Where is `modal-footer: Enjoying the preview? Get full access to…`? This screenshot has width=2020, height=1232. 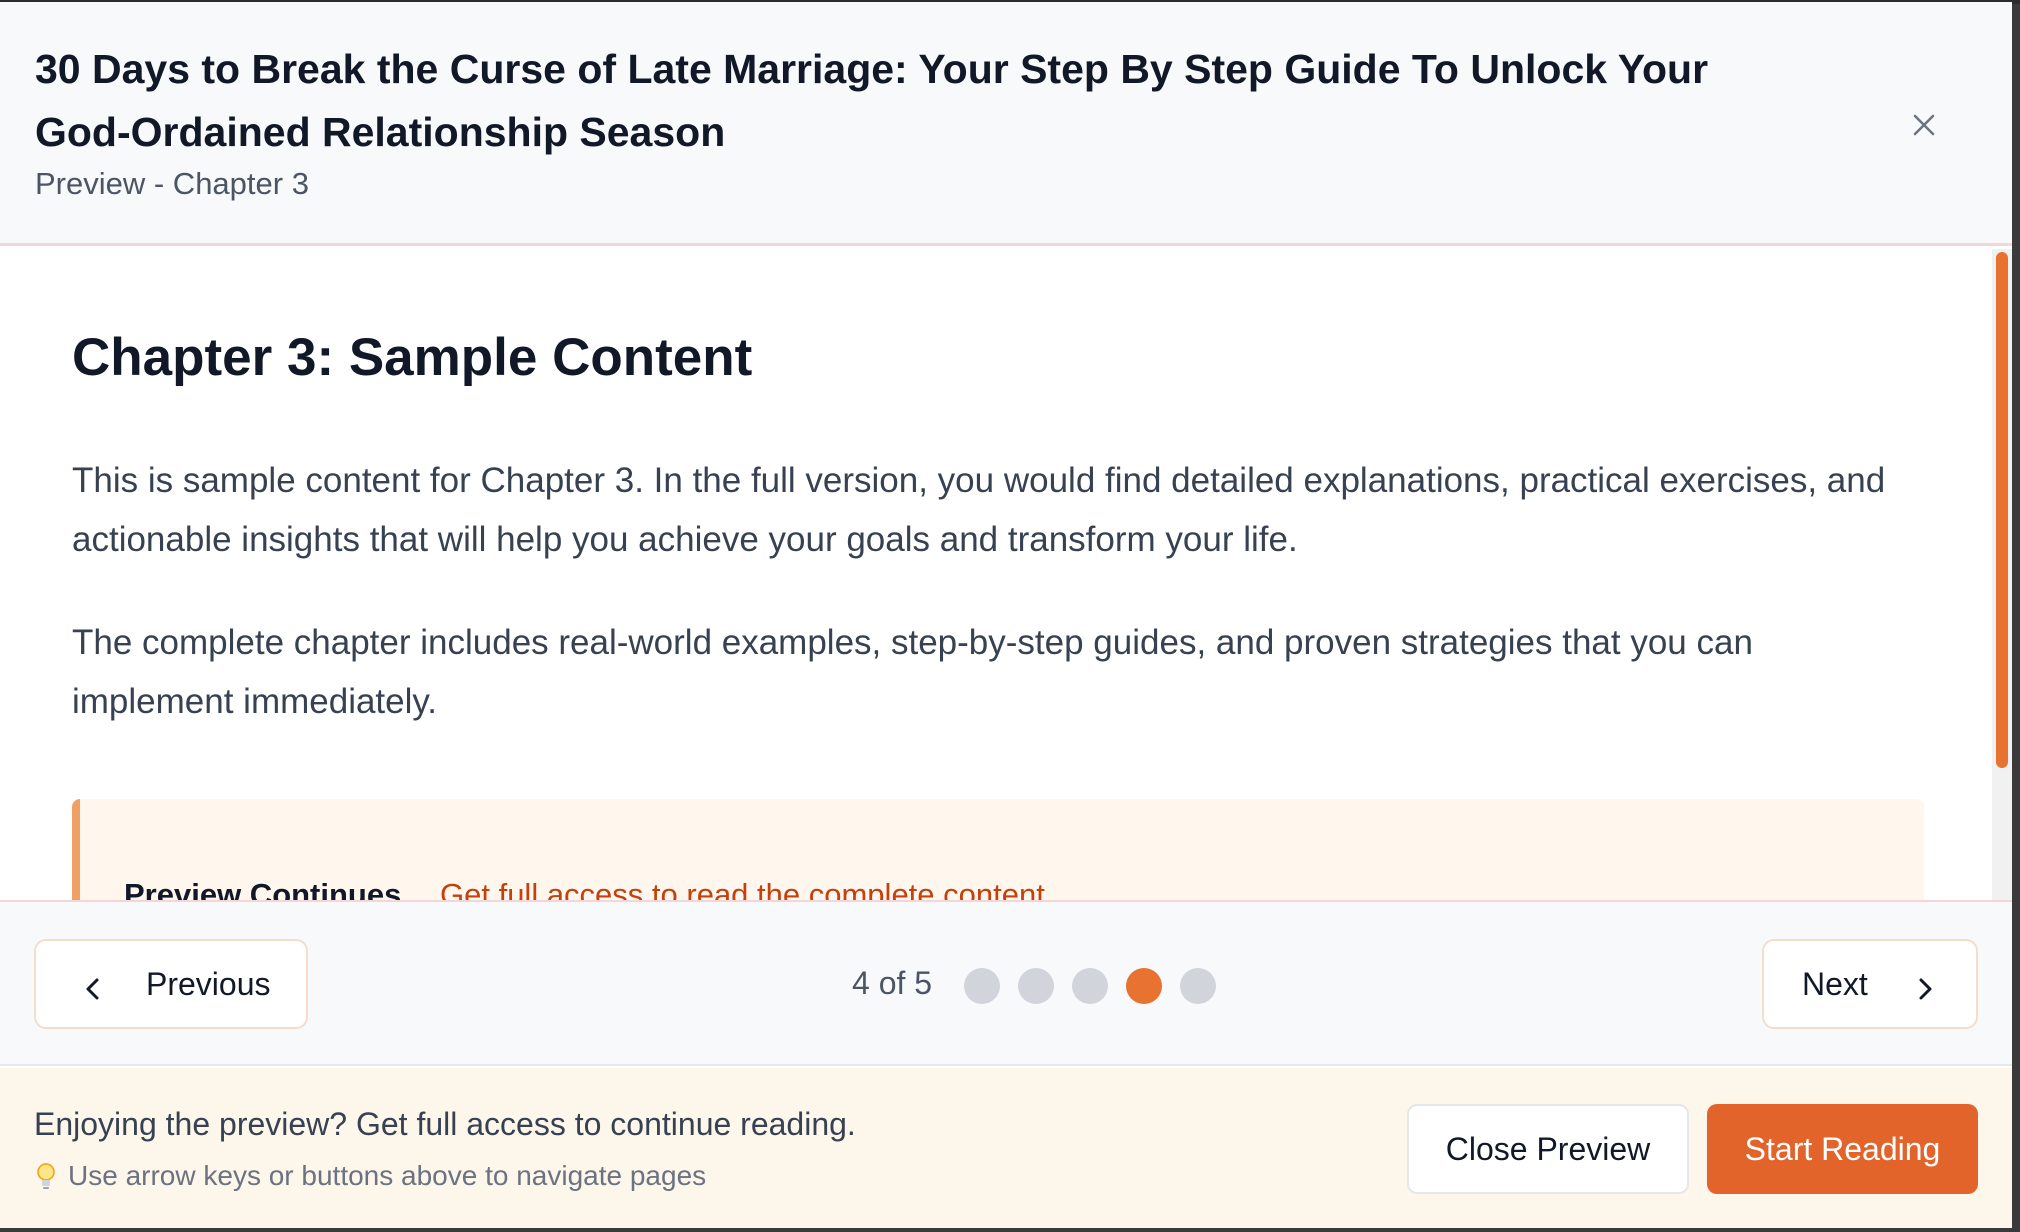
modal-footer: Enjoying the preview? Get full access to… is located at coordinates (1006, 1148).